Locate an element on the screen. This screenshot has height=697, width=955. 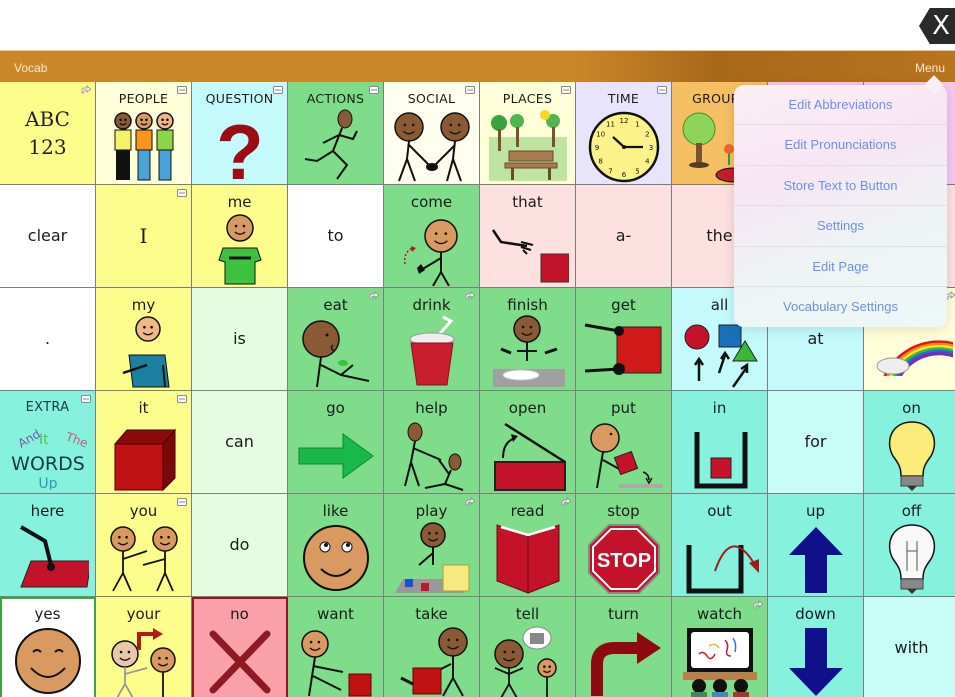
handshake-icon is located at coordinates (431, 146).